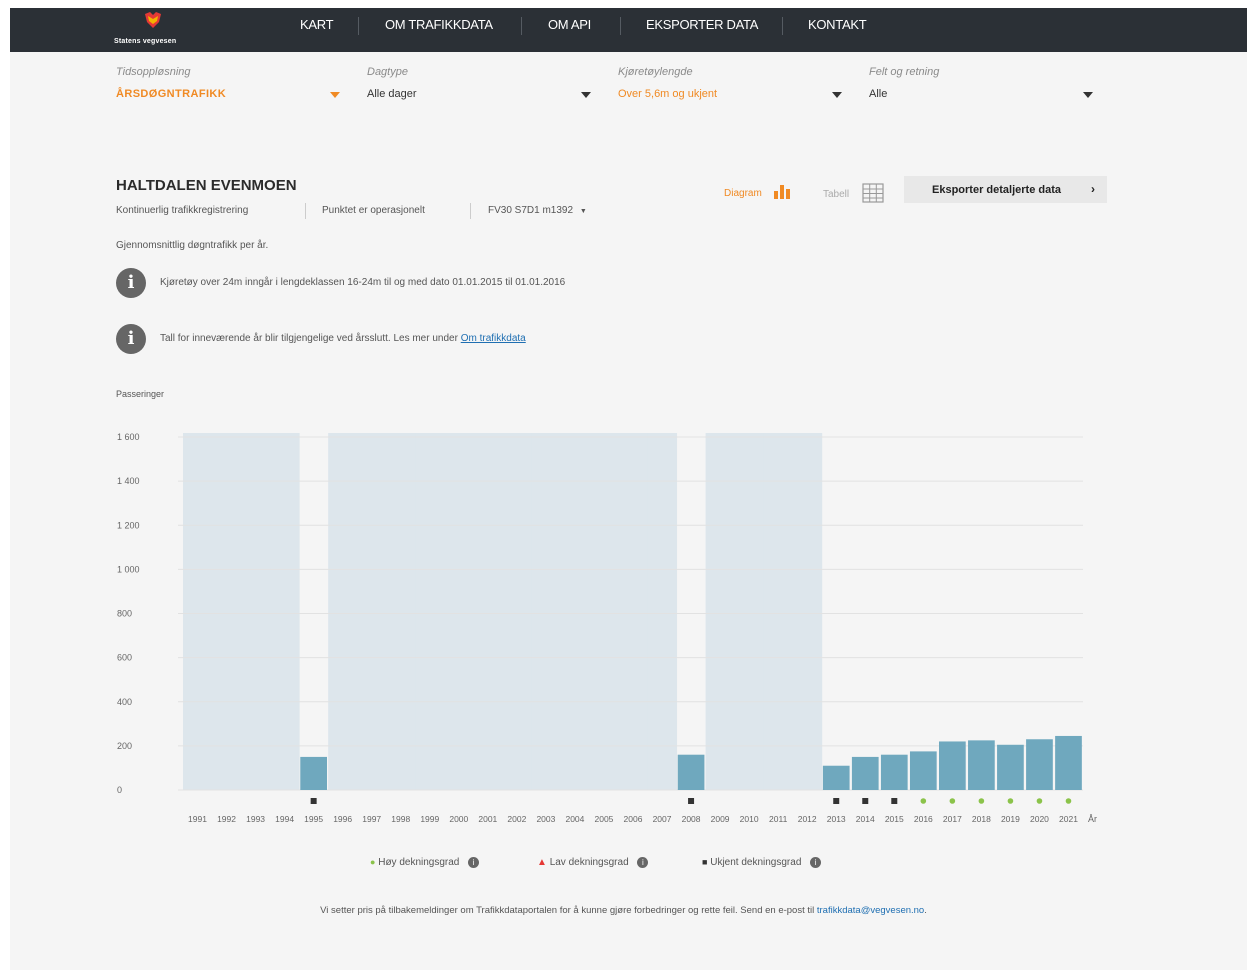 The image size is (1247, 973). I want to click on x-tick-label: 2002, so click(516, 819).